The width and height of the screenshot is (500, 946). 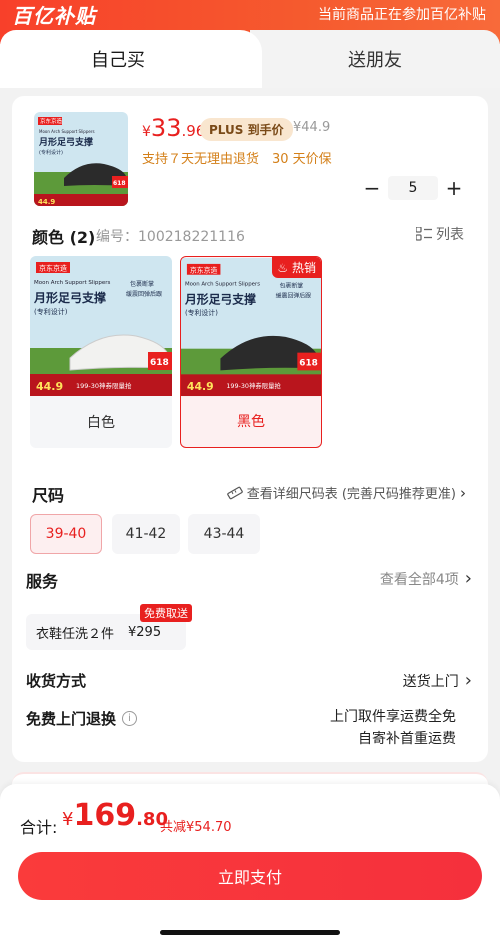 I want to click on quantity-value: 5, so click(x=413, y=188).